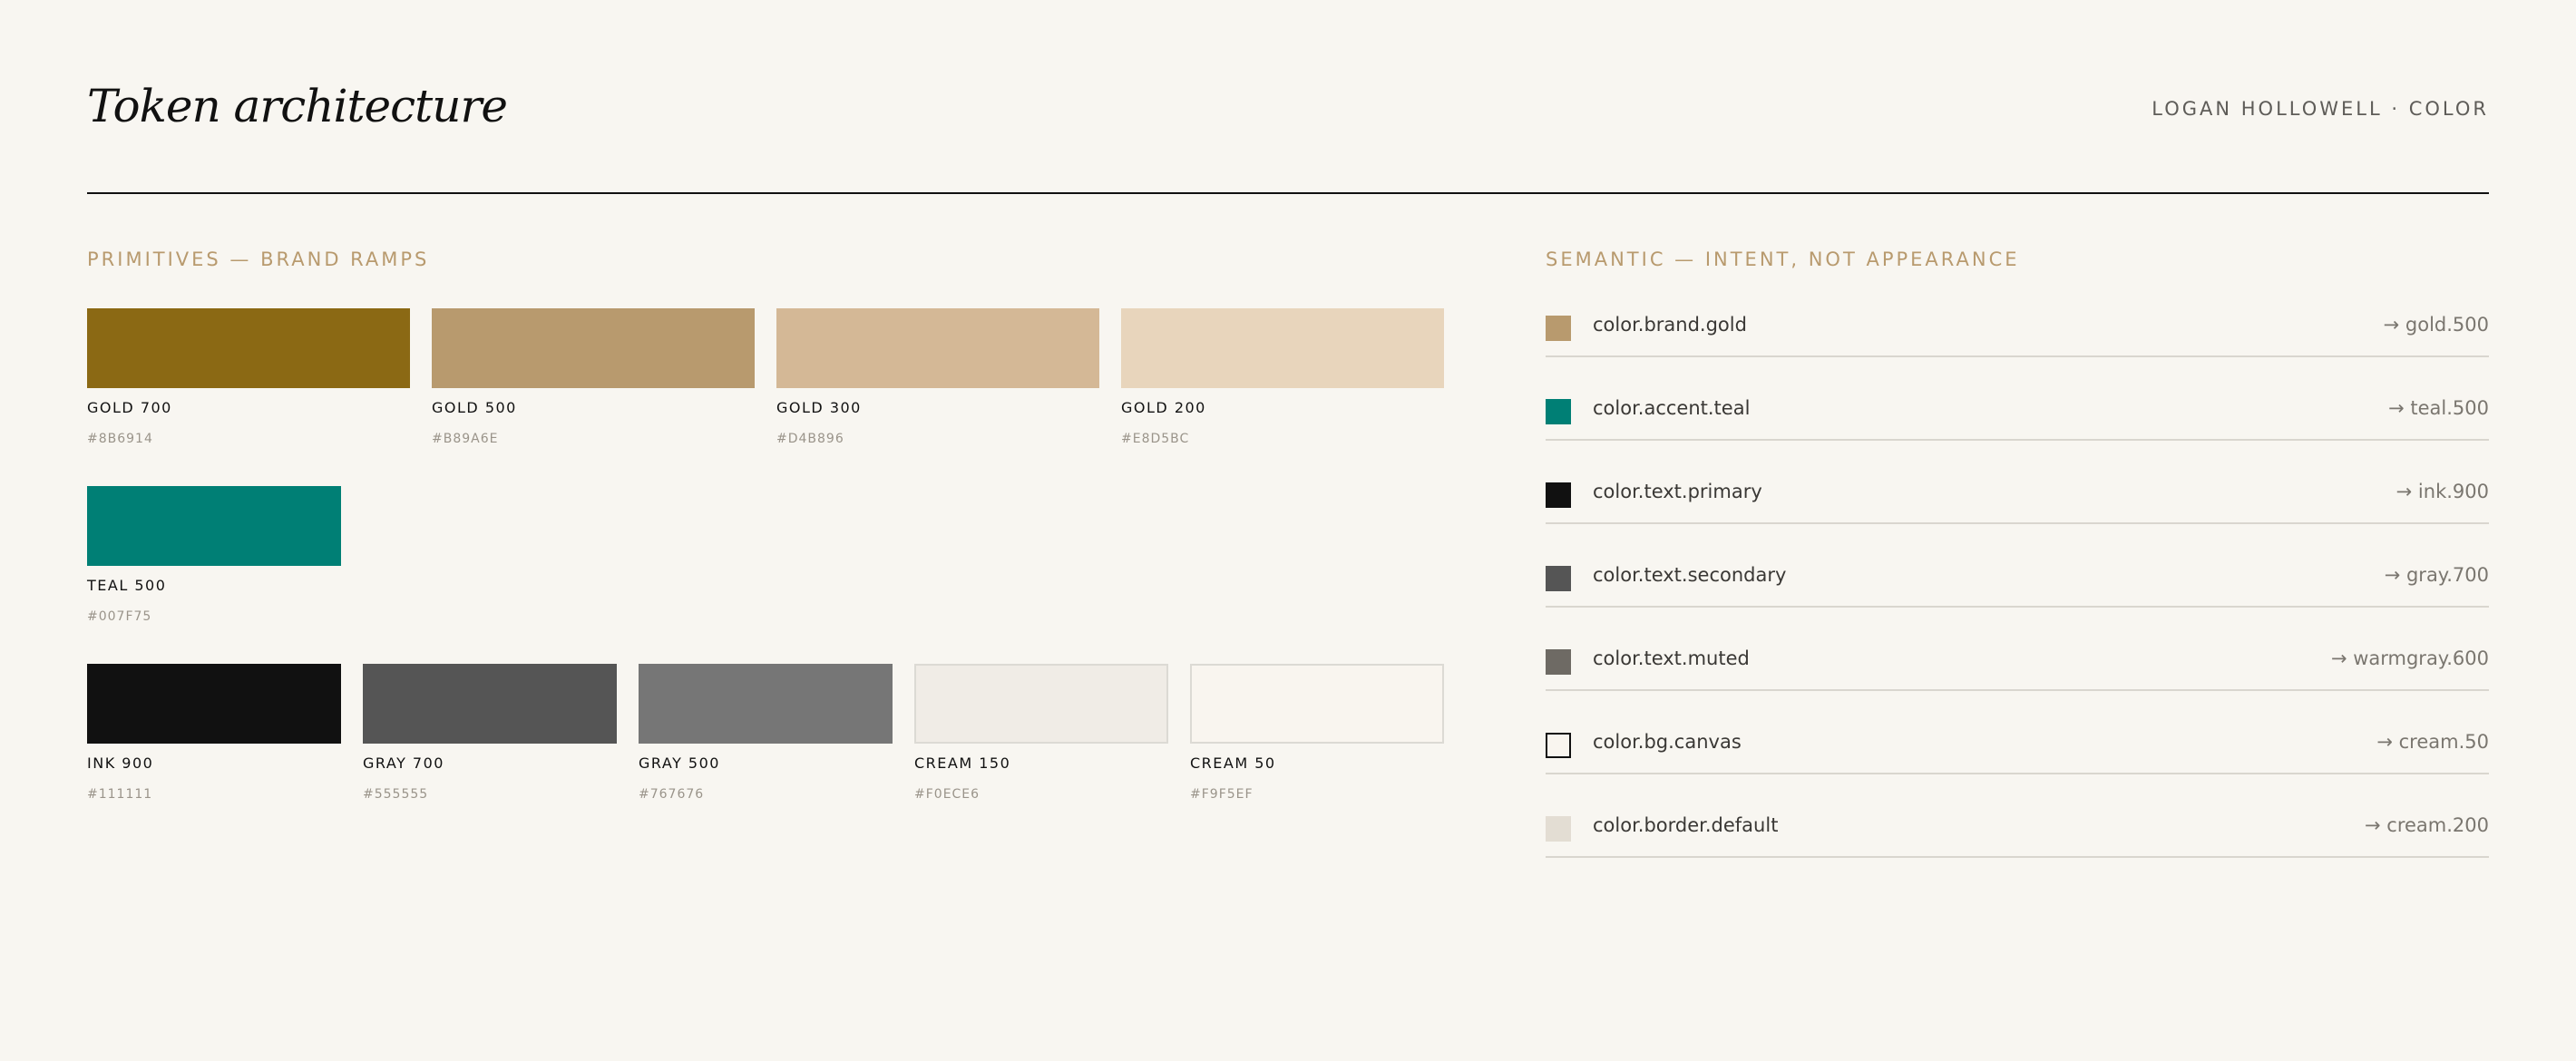 The height and width of the screenshot is (1061, 2576). Describe the element at coordinates (474, 407) in the screenshot. I see `swatch-name: GOLD 500` at that location.